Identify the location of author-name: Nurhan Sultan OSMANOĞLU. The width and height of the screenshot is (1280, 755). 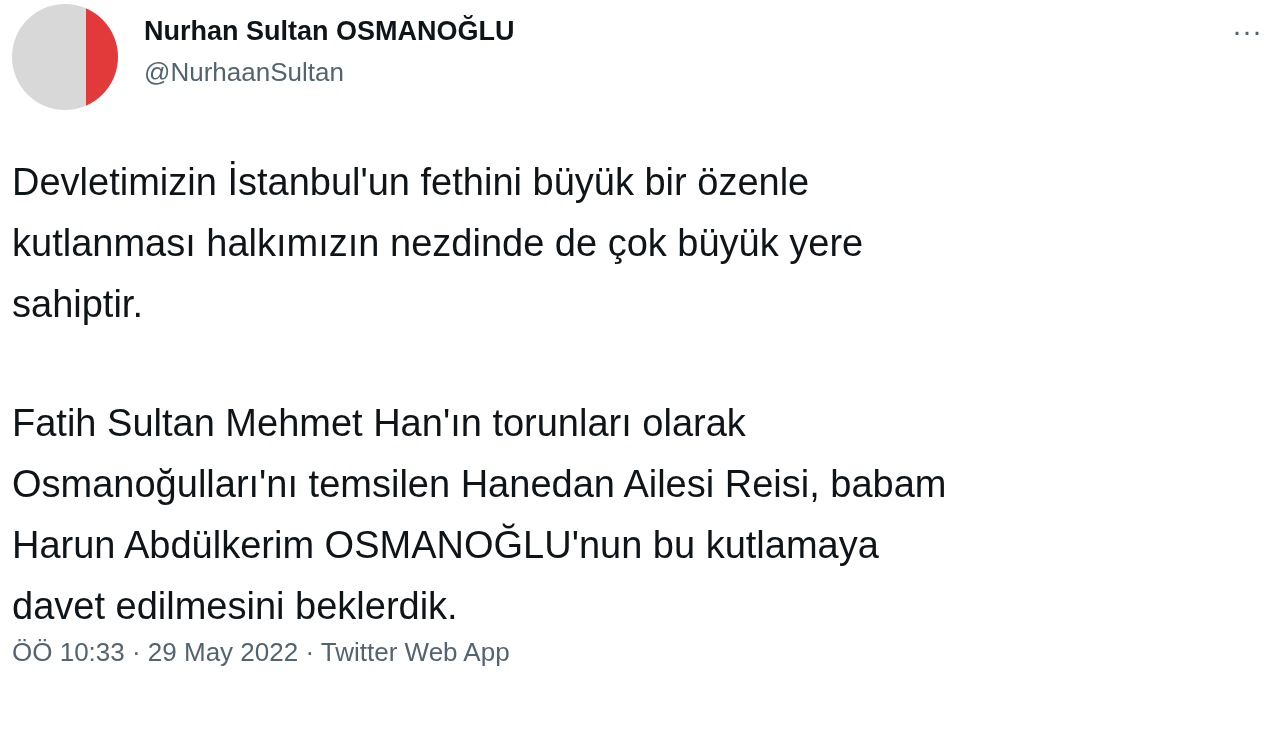
(330, 31).